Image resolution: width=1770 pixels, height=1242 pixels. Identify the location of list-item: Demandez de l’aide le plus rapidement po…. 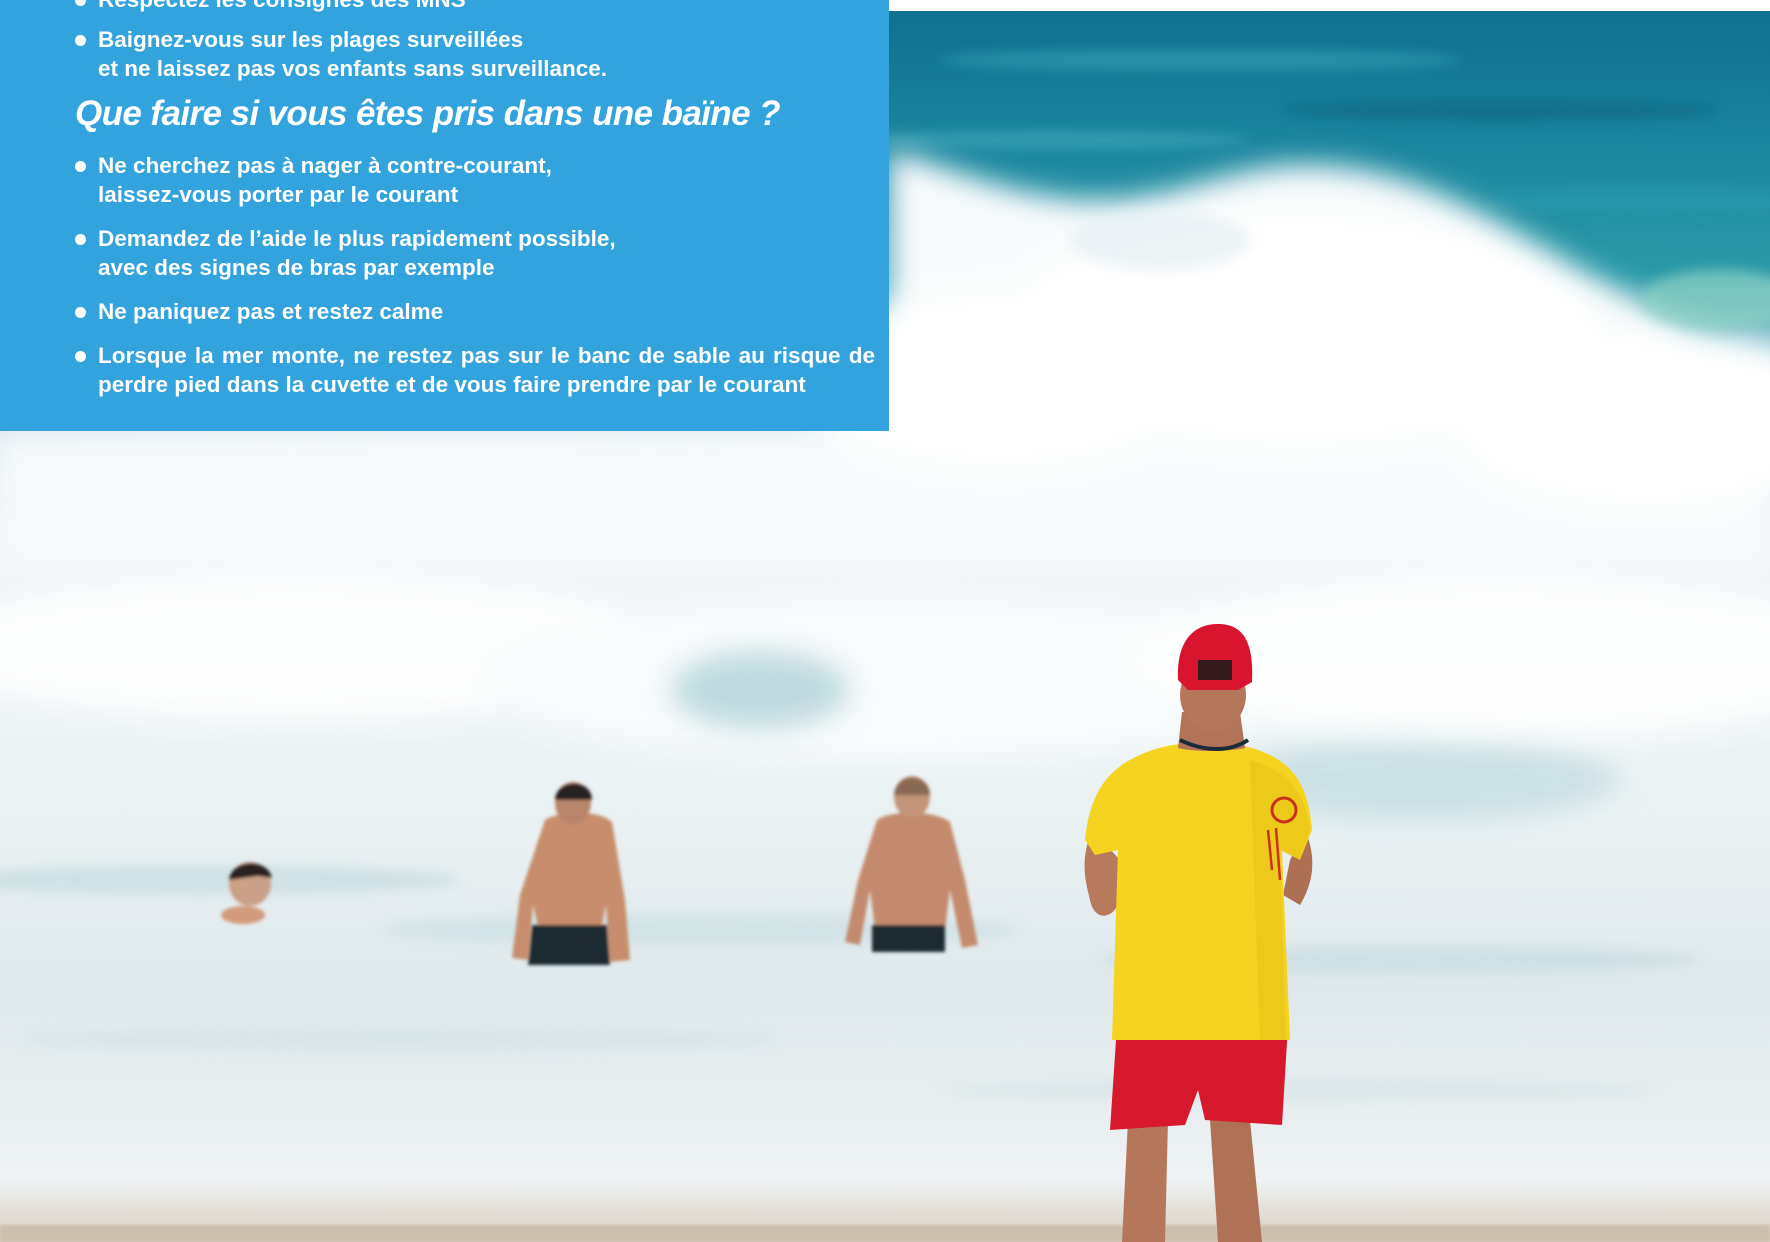
(475, 253).